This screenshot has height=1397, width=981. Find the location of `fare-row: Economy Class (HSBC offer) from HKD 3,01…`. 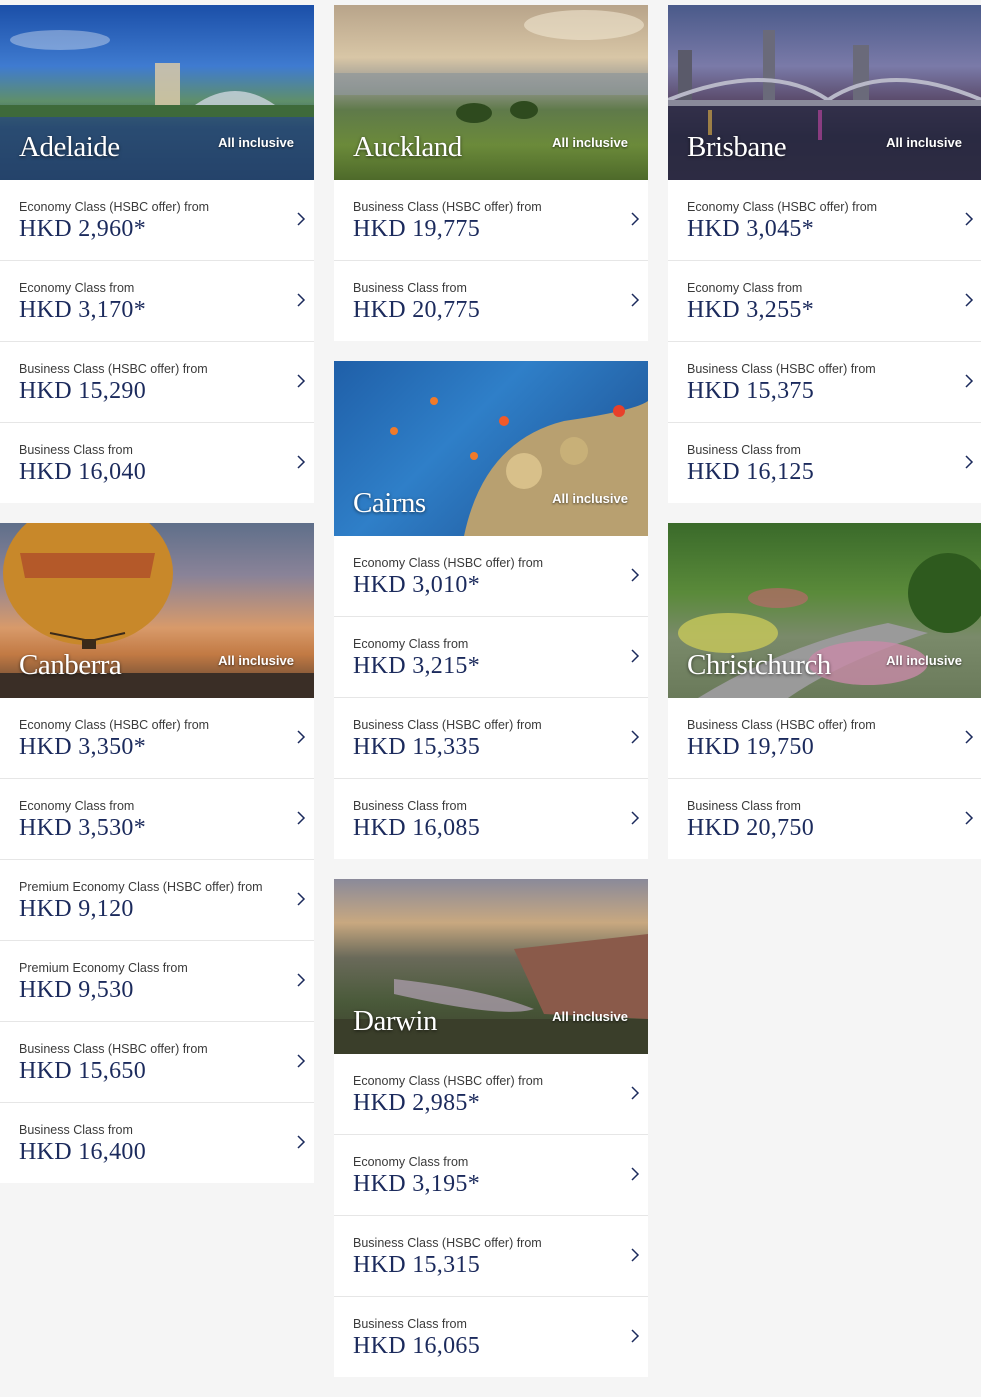

fare-row: Economy Class (HSBC offer) from HKD 3,01… is located at coordinates (491, 576).